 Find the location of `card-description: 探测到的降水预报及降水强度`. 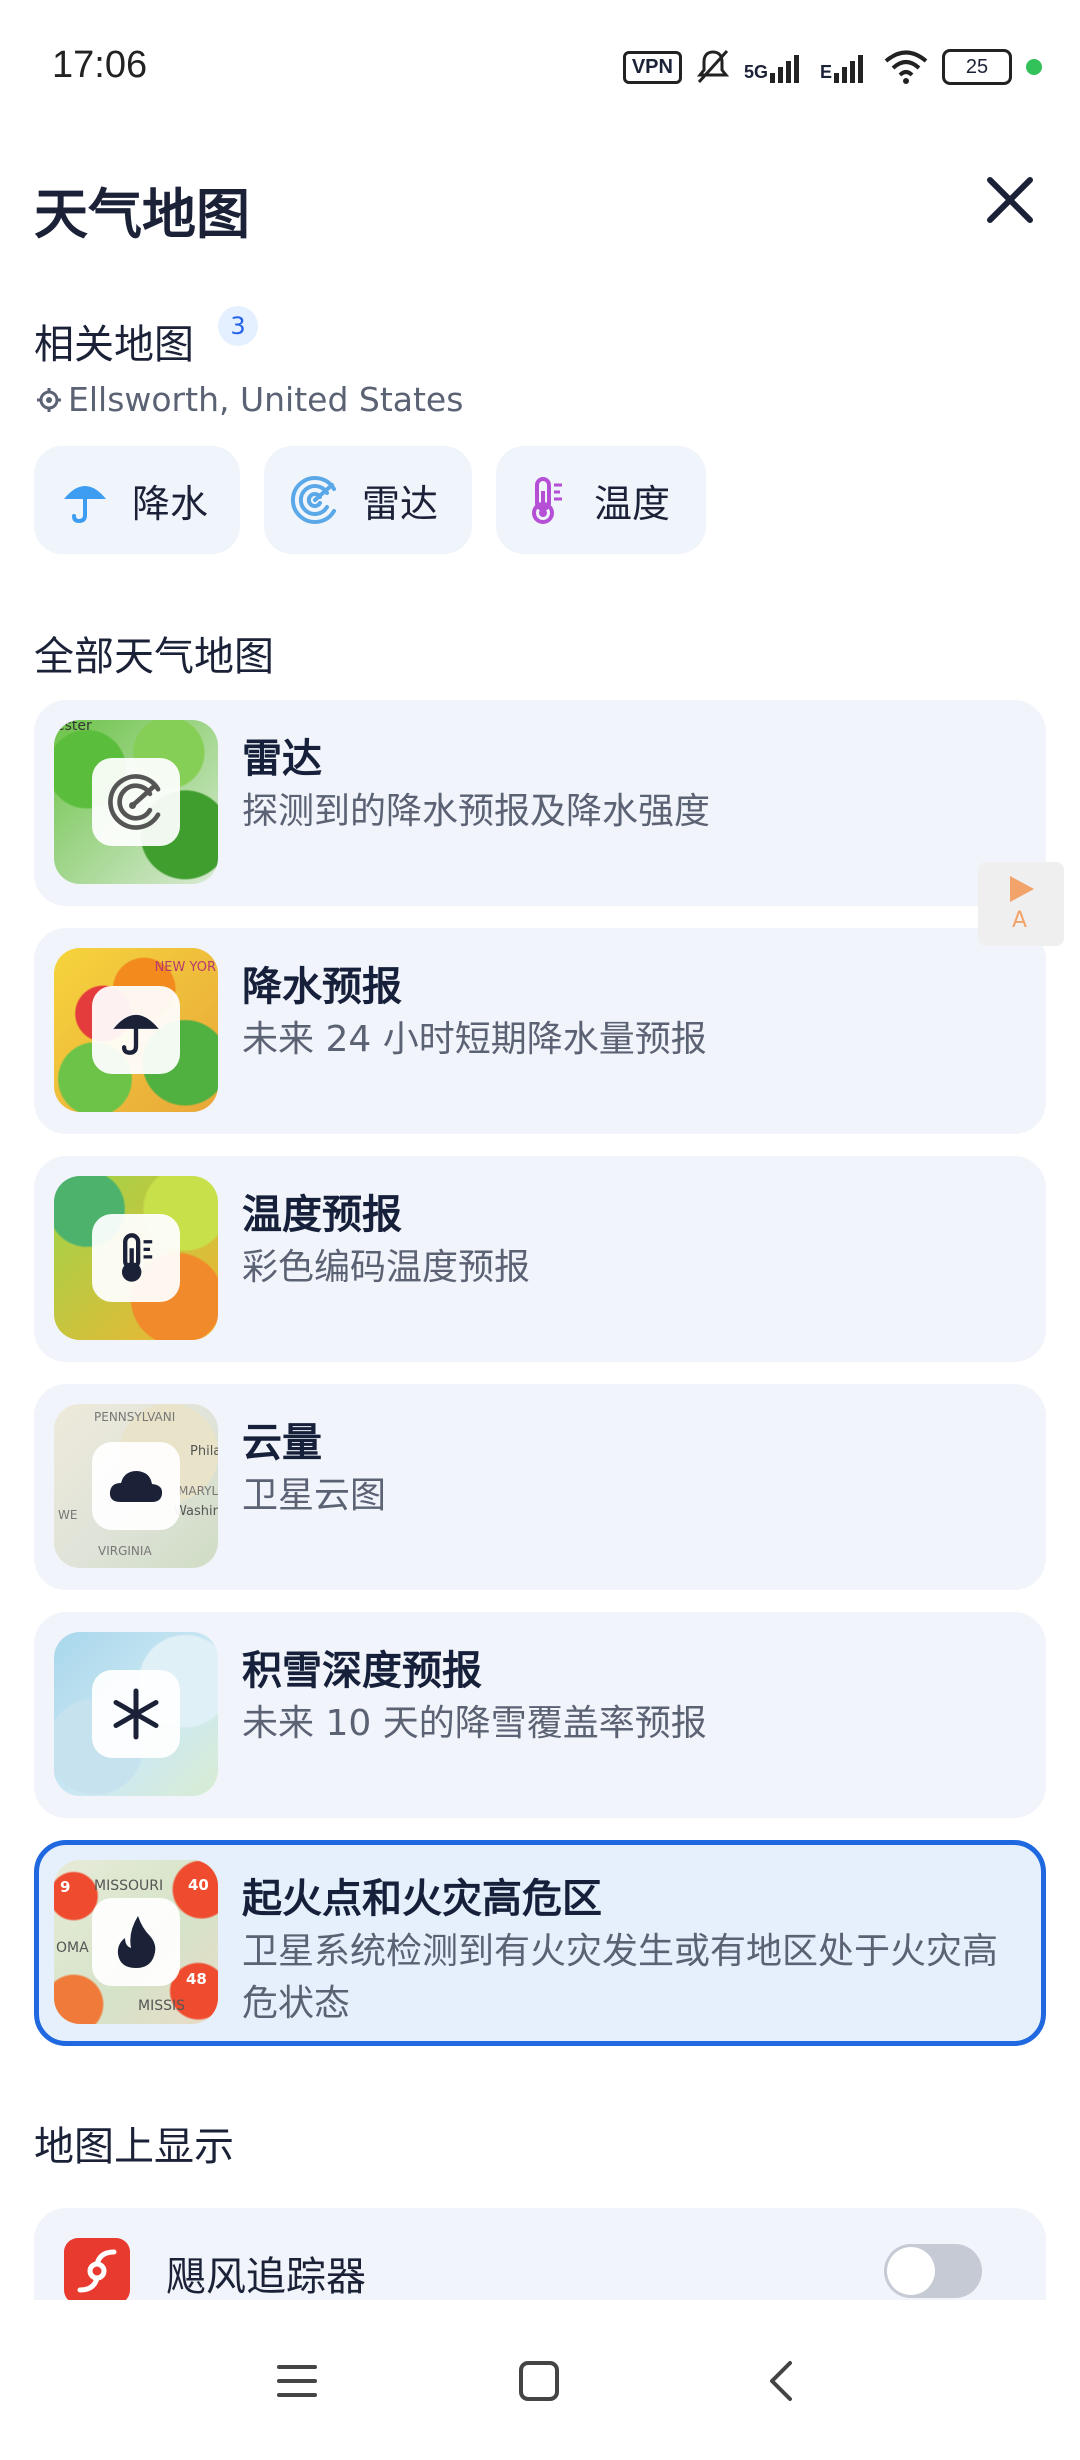

card-description: 探测到的降水预报及降水强度 is located at coordinates (476, 811).